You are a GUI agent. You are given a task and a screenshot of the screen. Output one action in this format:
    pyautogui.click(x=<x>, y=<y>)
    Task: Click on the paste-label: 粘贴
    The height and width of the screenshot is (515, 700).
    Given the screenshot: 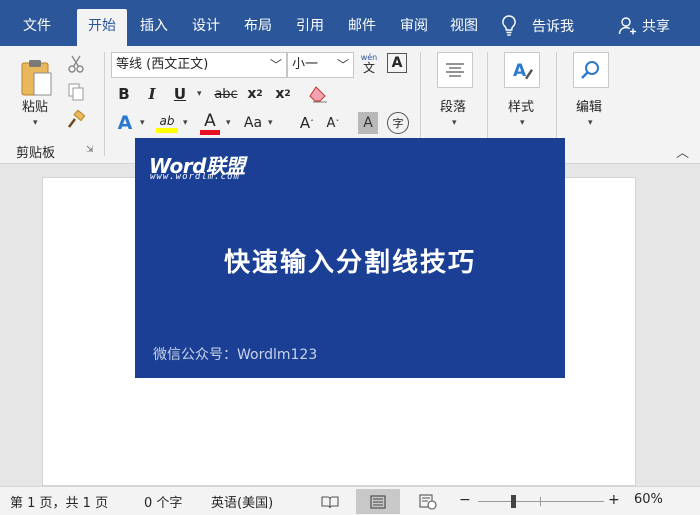 What is the action you would take?
    pyautogui.click(x=35, y=107)
    